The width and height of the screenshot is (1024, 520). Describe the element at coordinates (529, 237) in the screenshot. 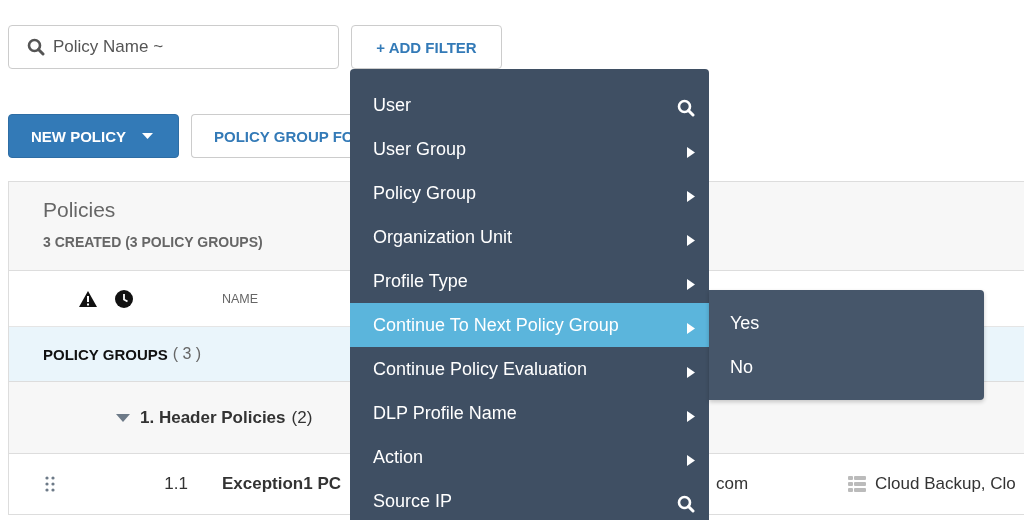

I see `menu-item: Organization Unit` at that location.